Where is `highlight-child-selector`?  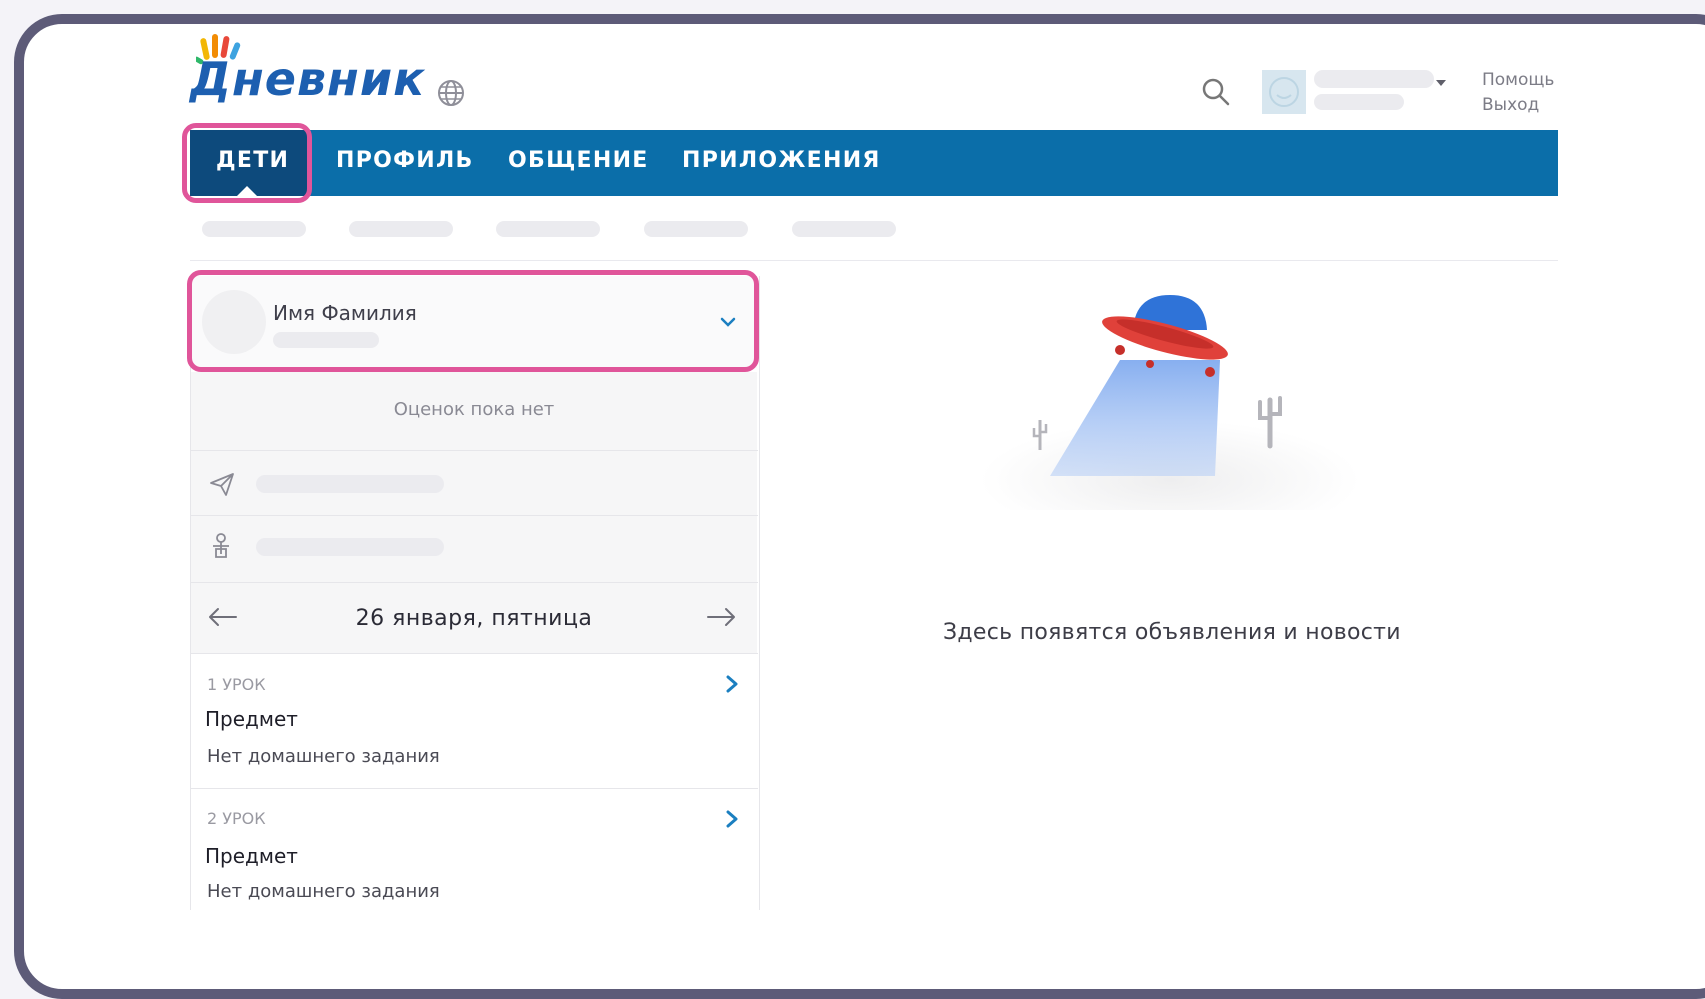 highlight-child-selector is located at coordinates (473, 321).